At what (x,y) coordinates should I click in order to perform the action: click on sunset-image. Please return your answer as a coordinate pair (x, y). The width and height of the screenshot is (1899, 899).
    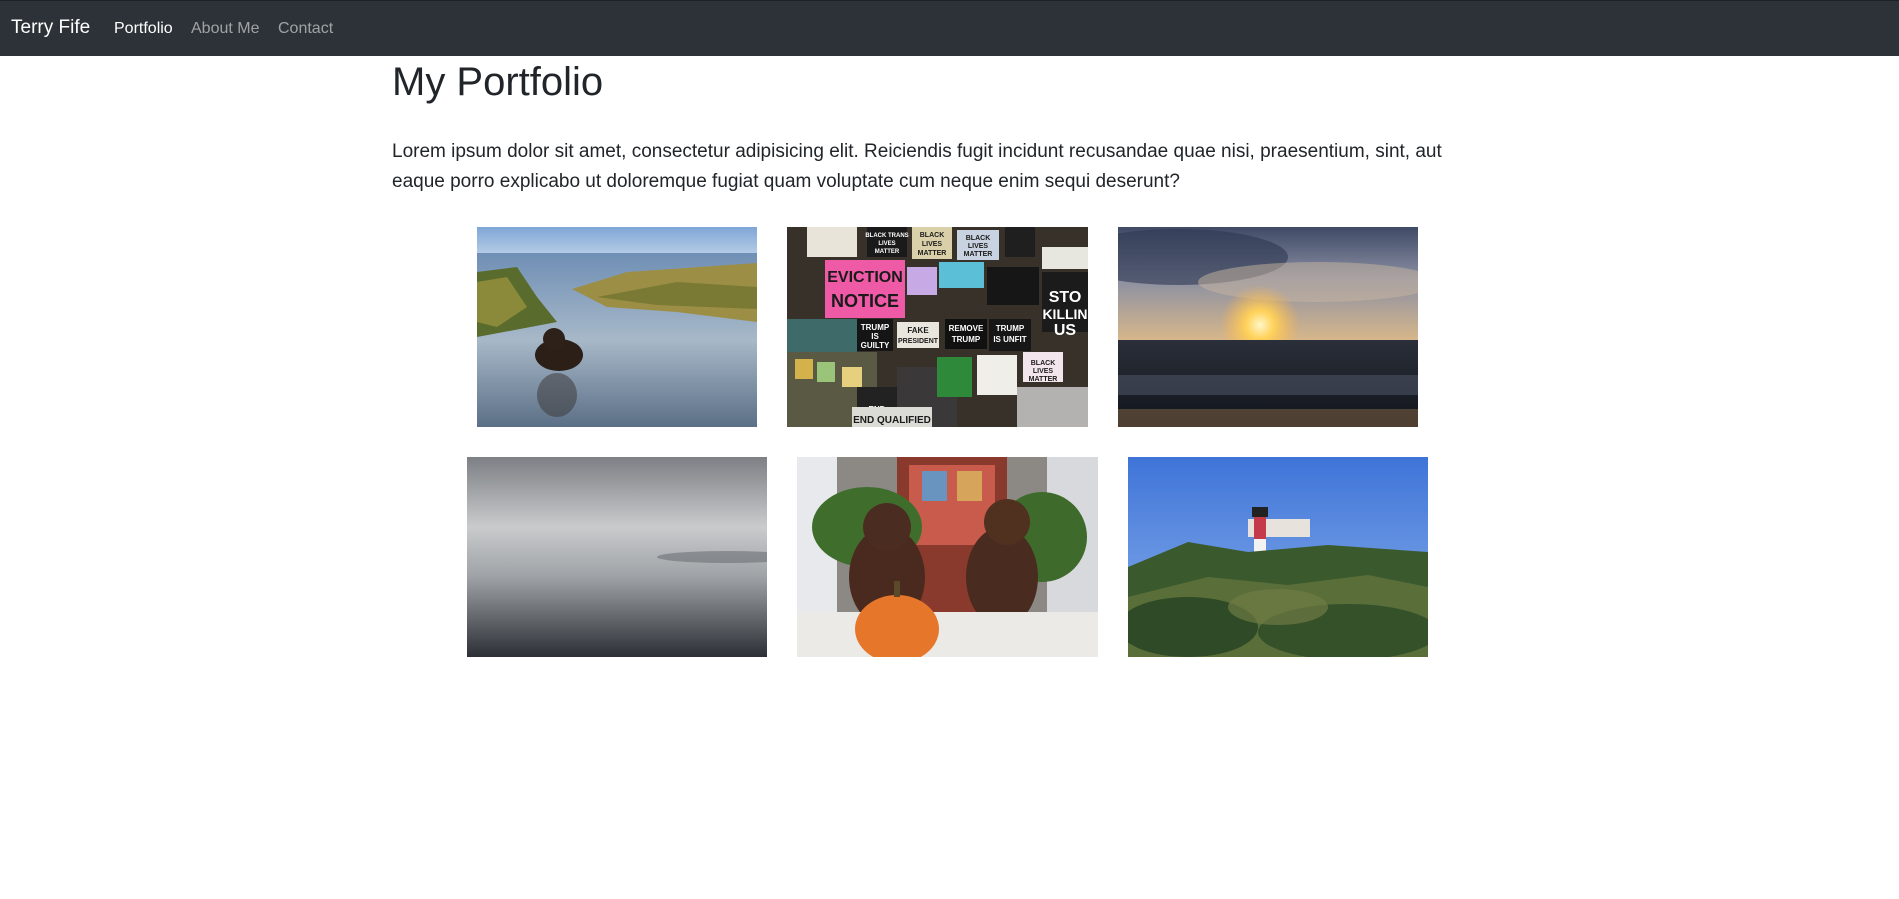
    Looking at the image, I should click on (1268, 327).